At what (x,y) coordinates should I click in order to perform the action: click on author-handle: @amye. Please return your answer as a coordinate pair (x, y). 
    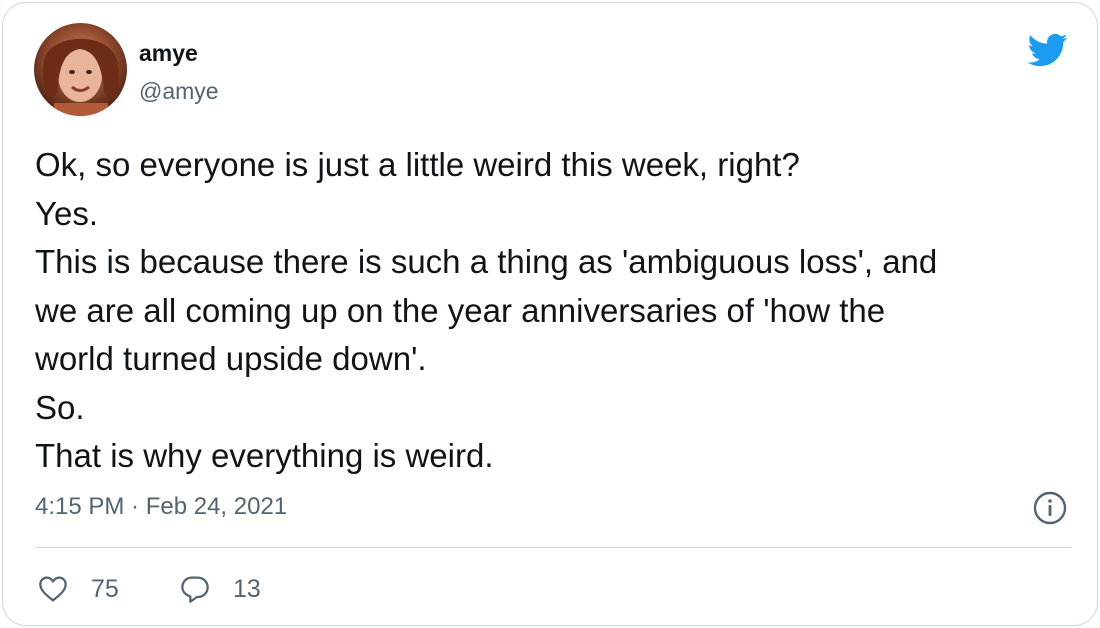
    Looking at the image, I should click on (179, 91).